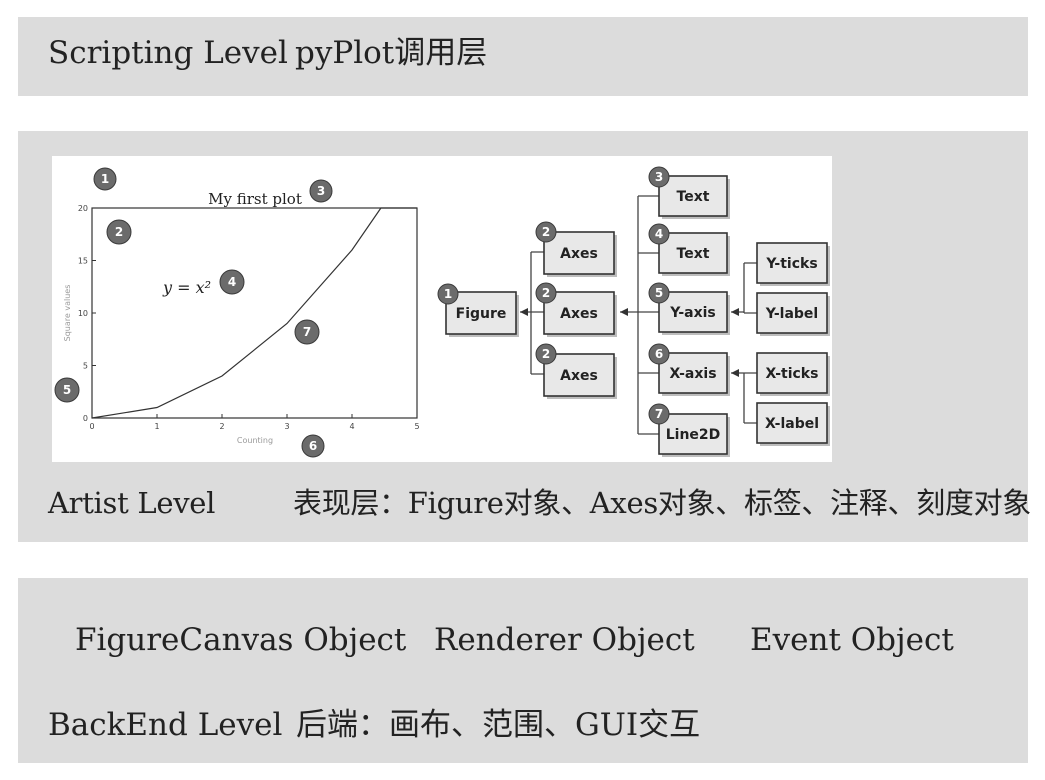 The image size is (1045, 780). I want to click on svg-text: X-axis, so click(692, 374).